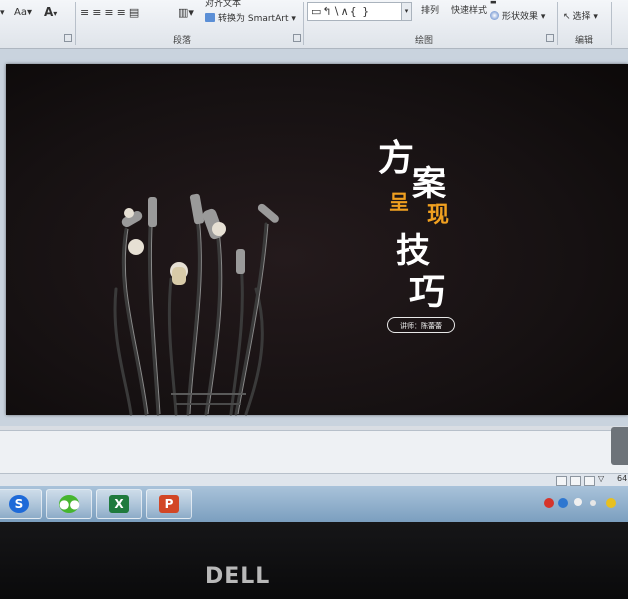 Image resolution: width=628 pixels, height=599 pixels. I want to click on notes-pane, so click(314, 451).